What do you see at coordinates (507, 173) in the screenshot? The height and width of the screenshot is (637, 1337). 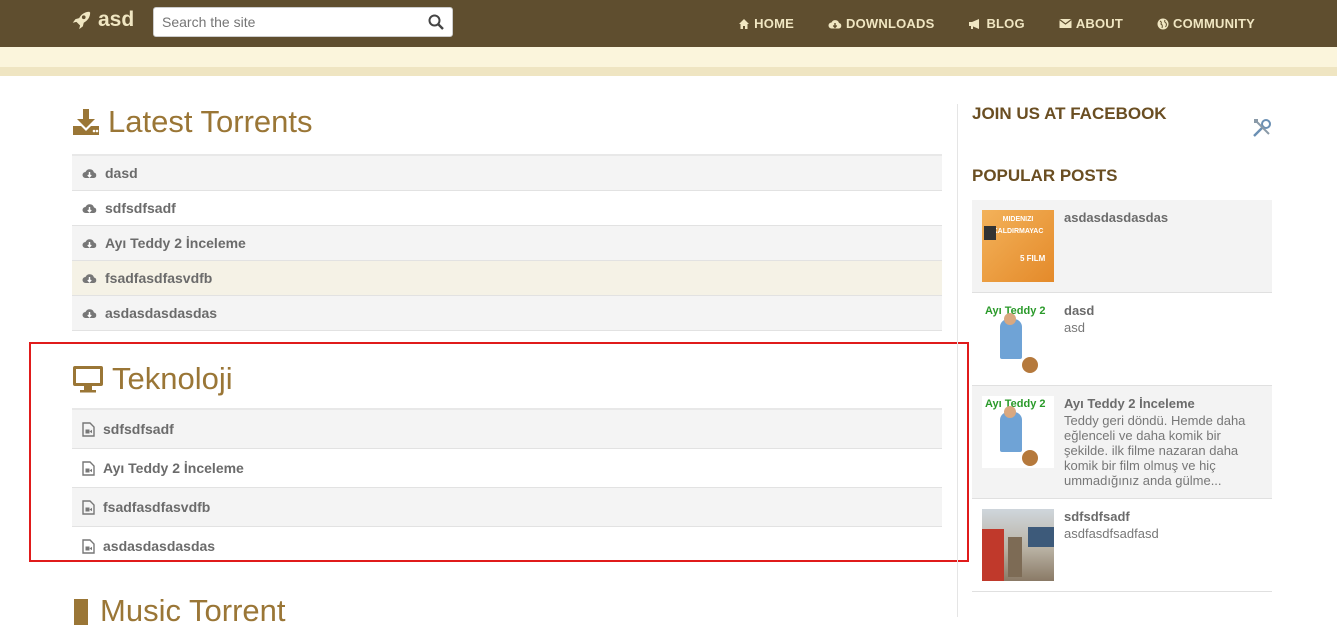 I see `list-item: dasd` at bounding box center [507, 173].